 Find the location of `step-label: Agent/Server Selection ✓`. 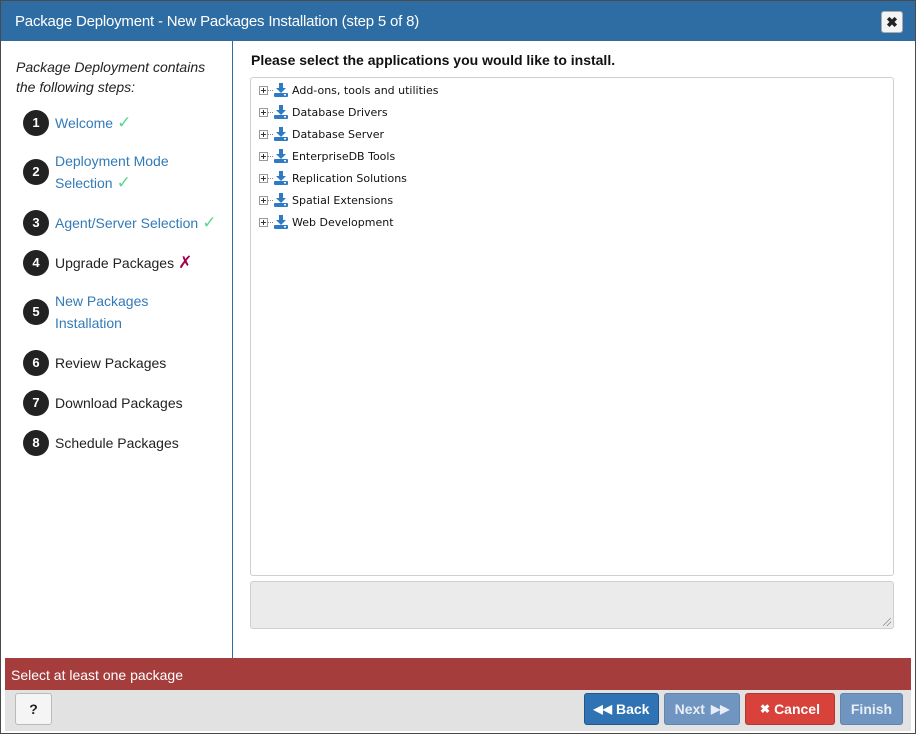

step-label: Agent/Server Selection ✓ is located at coordinates (135, 223).